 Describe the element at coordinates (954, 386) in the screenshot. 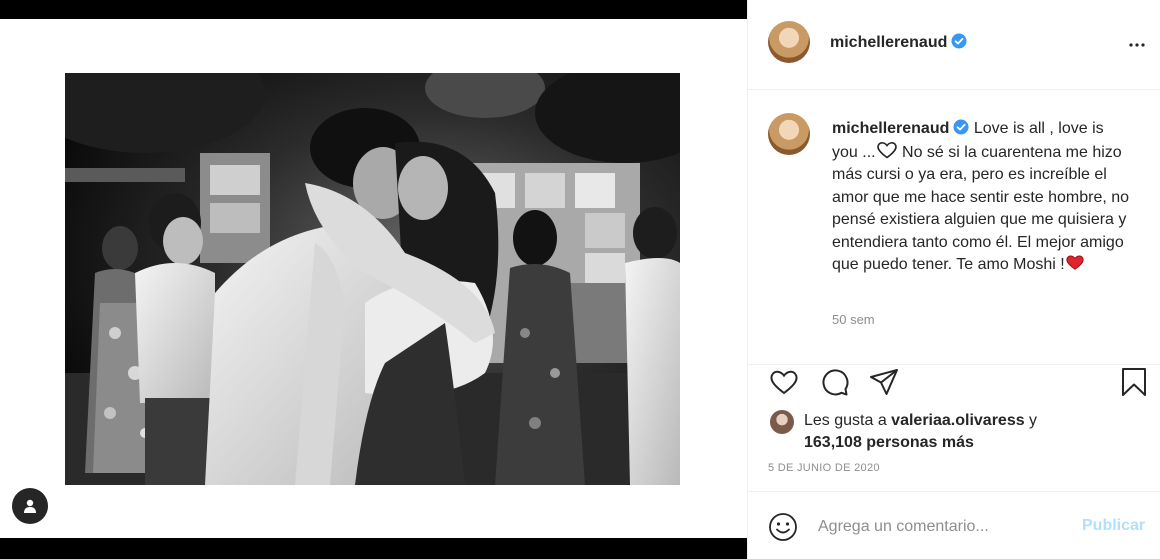

I see `post-actions` at that location.